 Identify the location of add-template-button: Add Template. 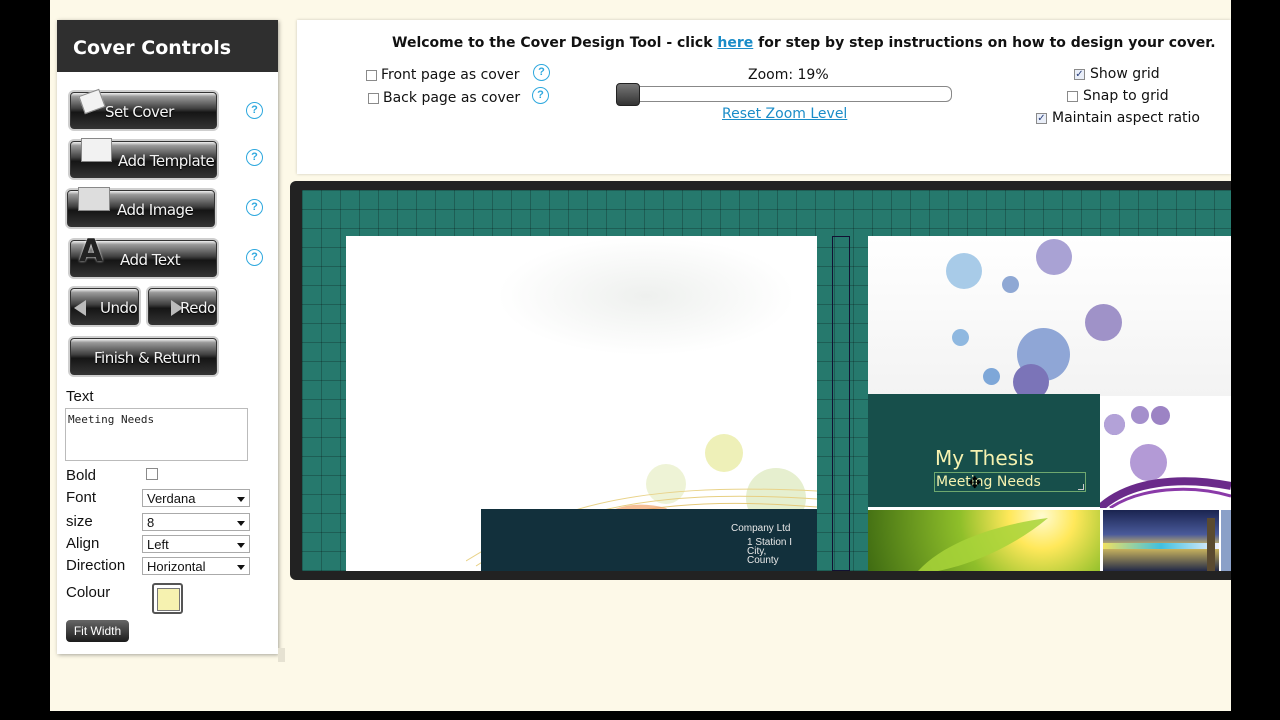
(143, 158).